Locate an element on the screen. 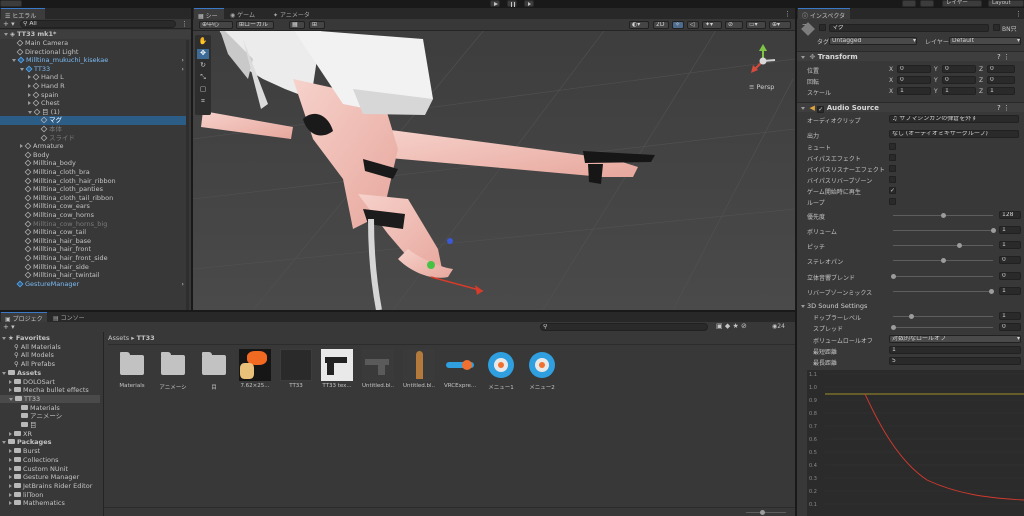  static-checkbox is located at coordinates (996, 27).